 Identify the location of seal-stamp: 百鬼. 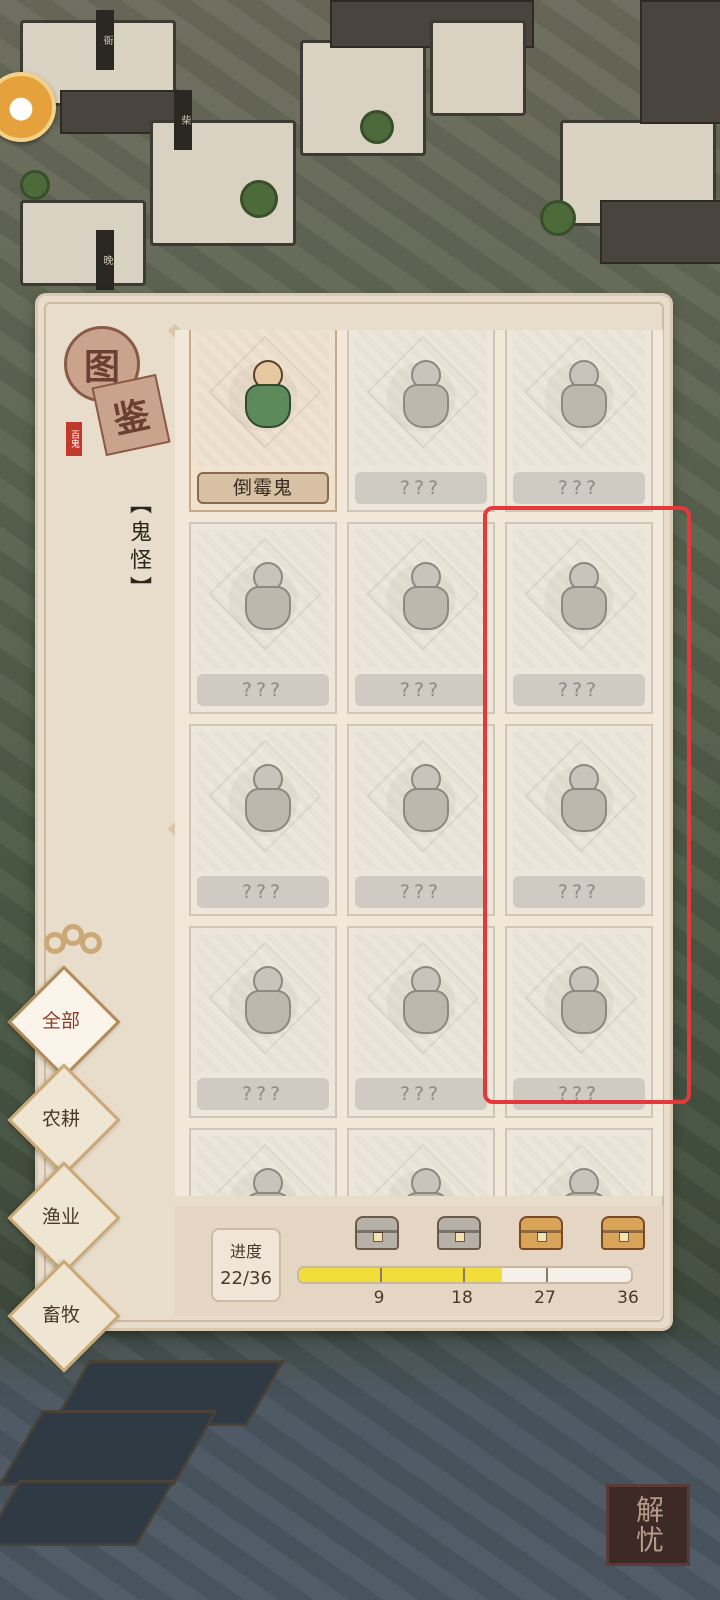
(74, 439).